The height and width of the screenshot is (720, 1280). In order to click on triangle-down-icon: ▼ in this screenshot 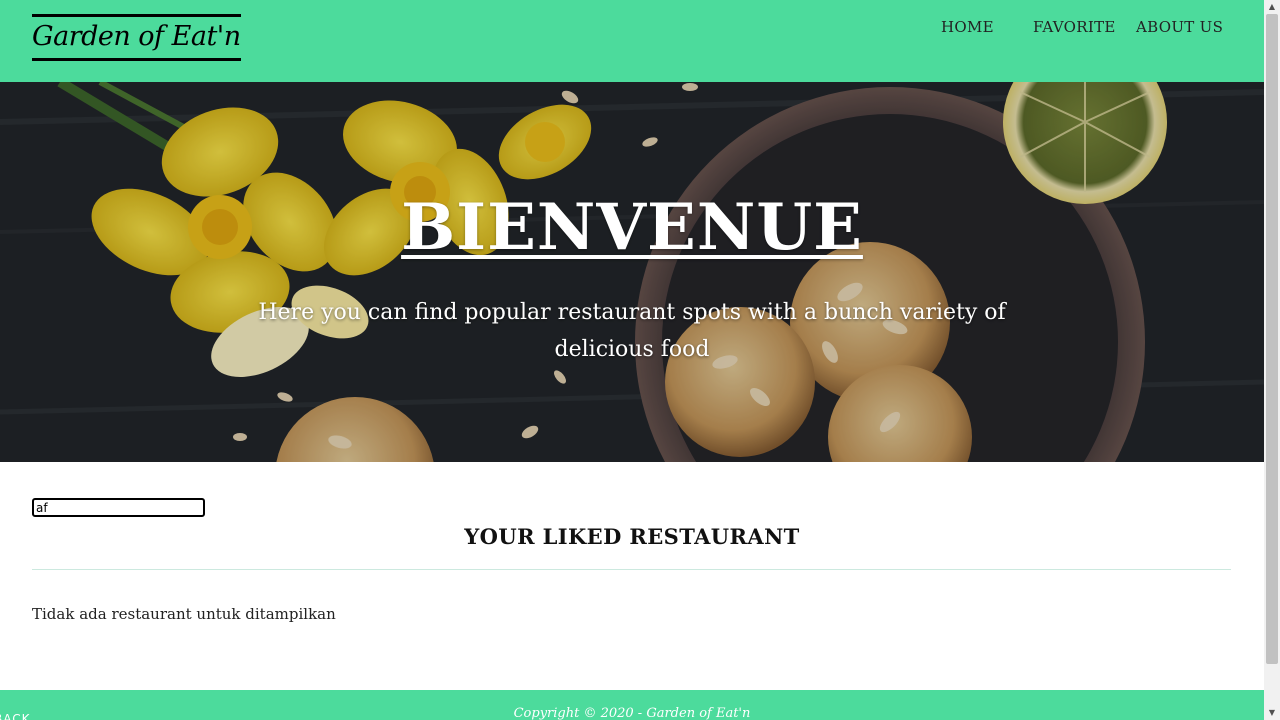, I will do `click(1272, 713)`.